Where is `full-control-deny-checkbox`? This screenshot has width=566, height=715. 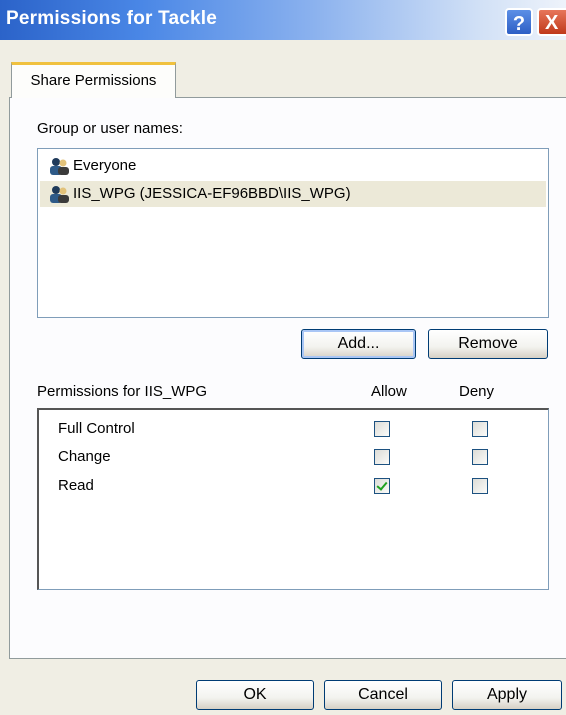 full-control-deny-checkbox is located at coordinates (480, 429).